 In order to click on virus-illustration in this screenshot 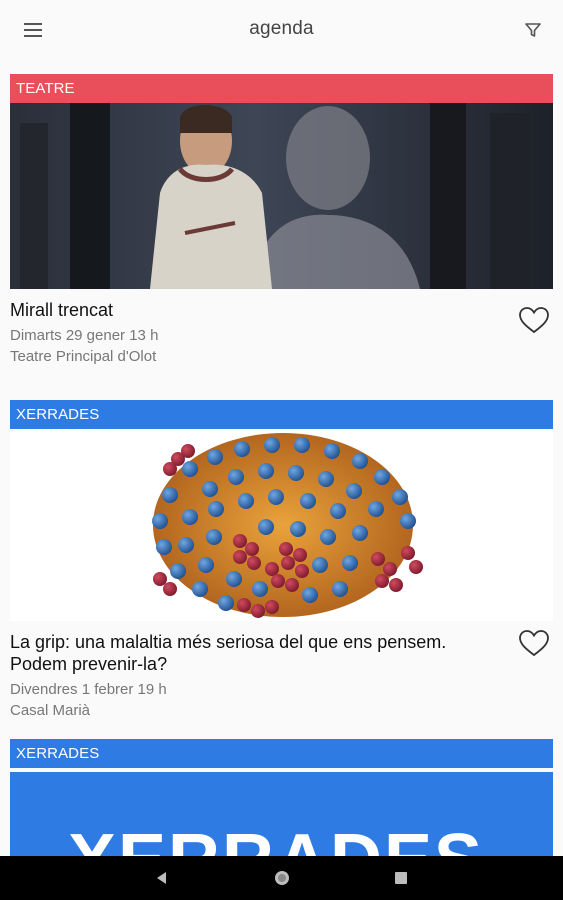, I will do `click(287, 525)`.